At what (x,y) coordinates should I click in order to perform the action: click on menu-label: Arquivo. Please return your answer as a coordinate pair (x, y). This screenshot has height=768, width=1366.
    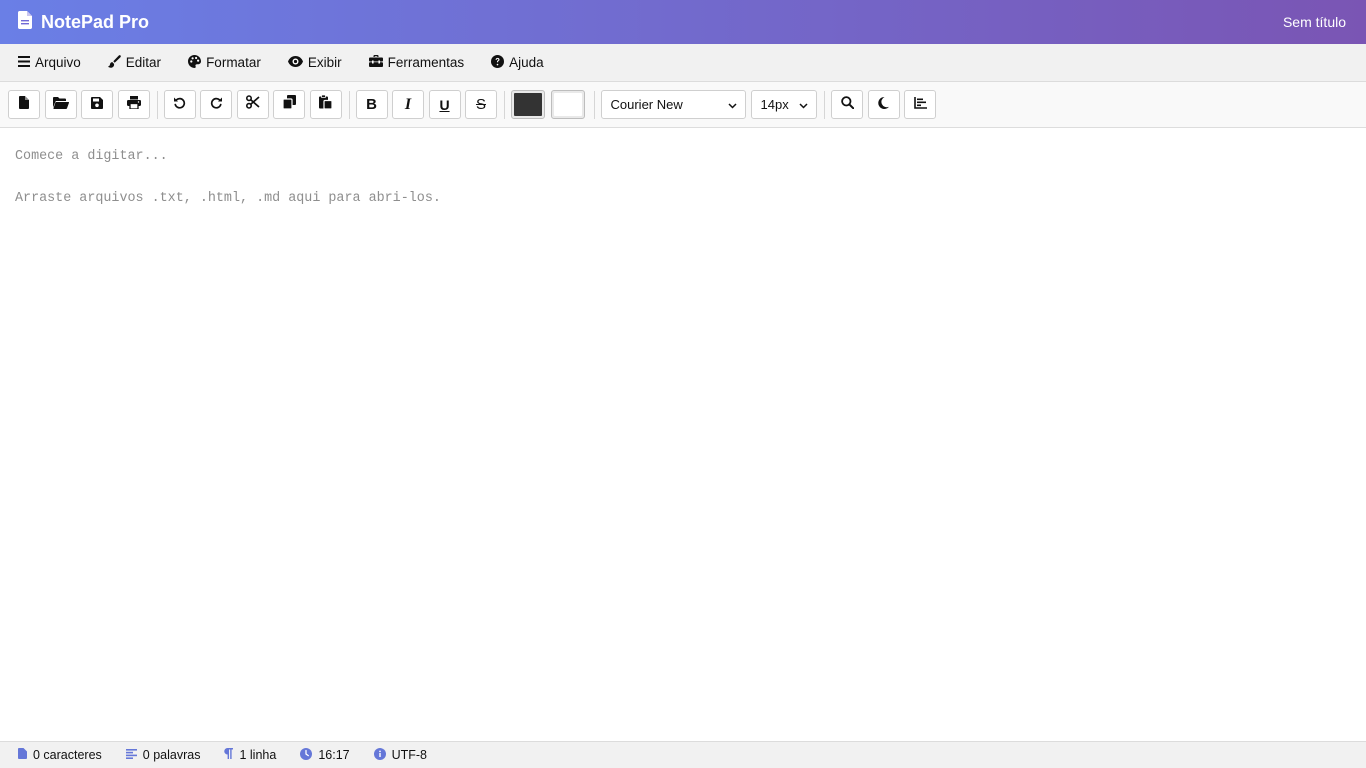
    Looking at the image, I should click on (58, 62).